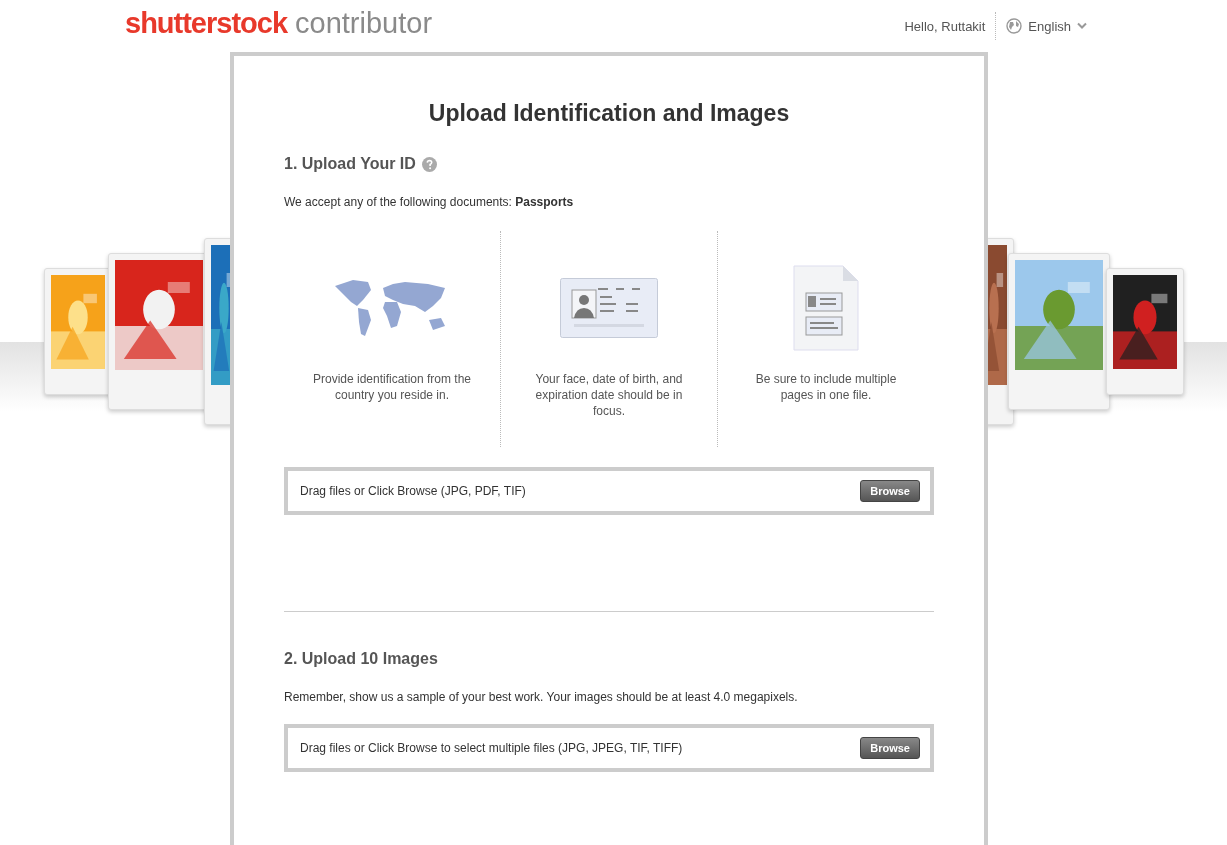  Describe the element at coordinates (1082, 26) in the screenshot. I see `chevron-down-icon` at that location.